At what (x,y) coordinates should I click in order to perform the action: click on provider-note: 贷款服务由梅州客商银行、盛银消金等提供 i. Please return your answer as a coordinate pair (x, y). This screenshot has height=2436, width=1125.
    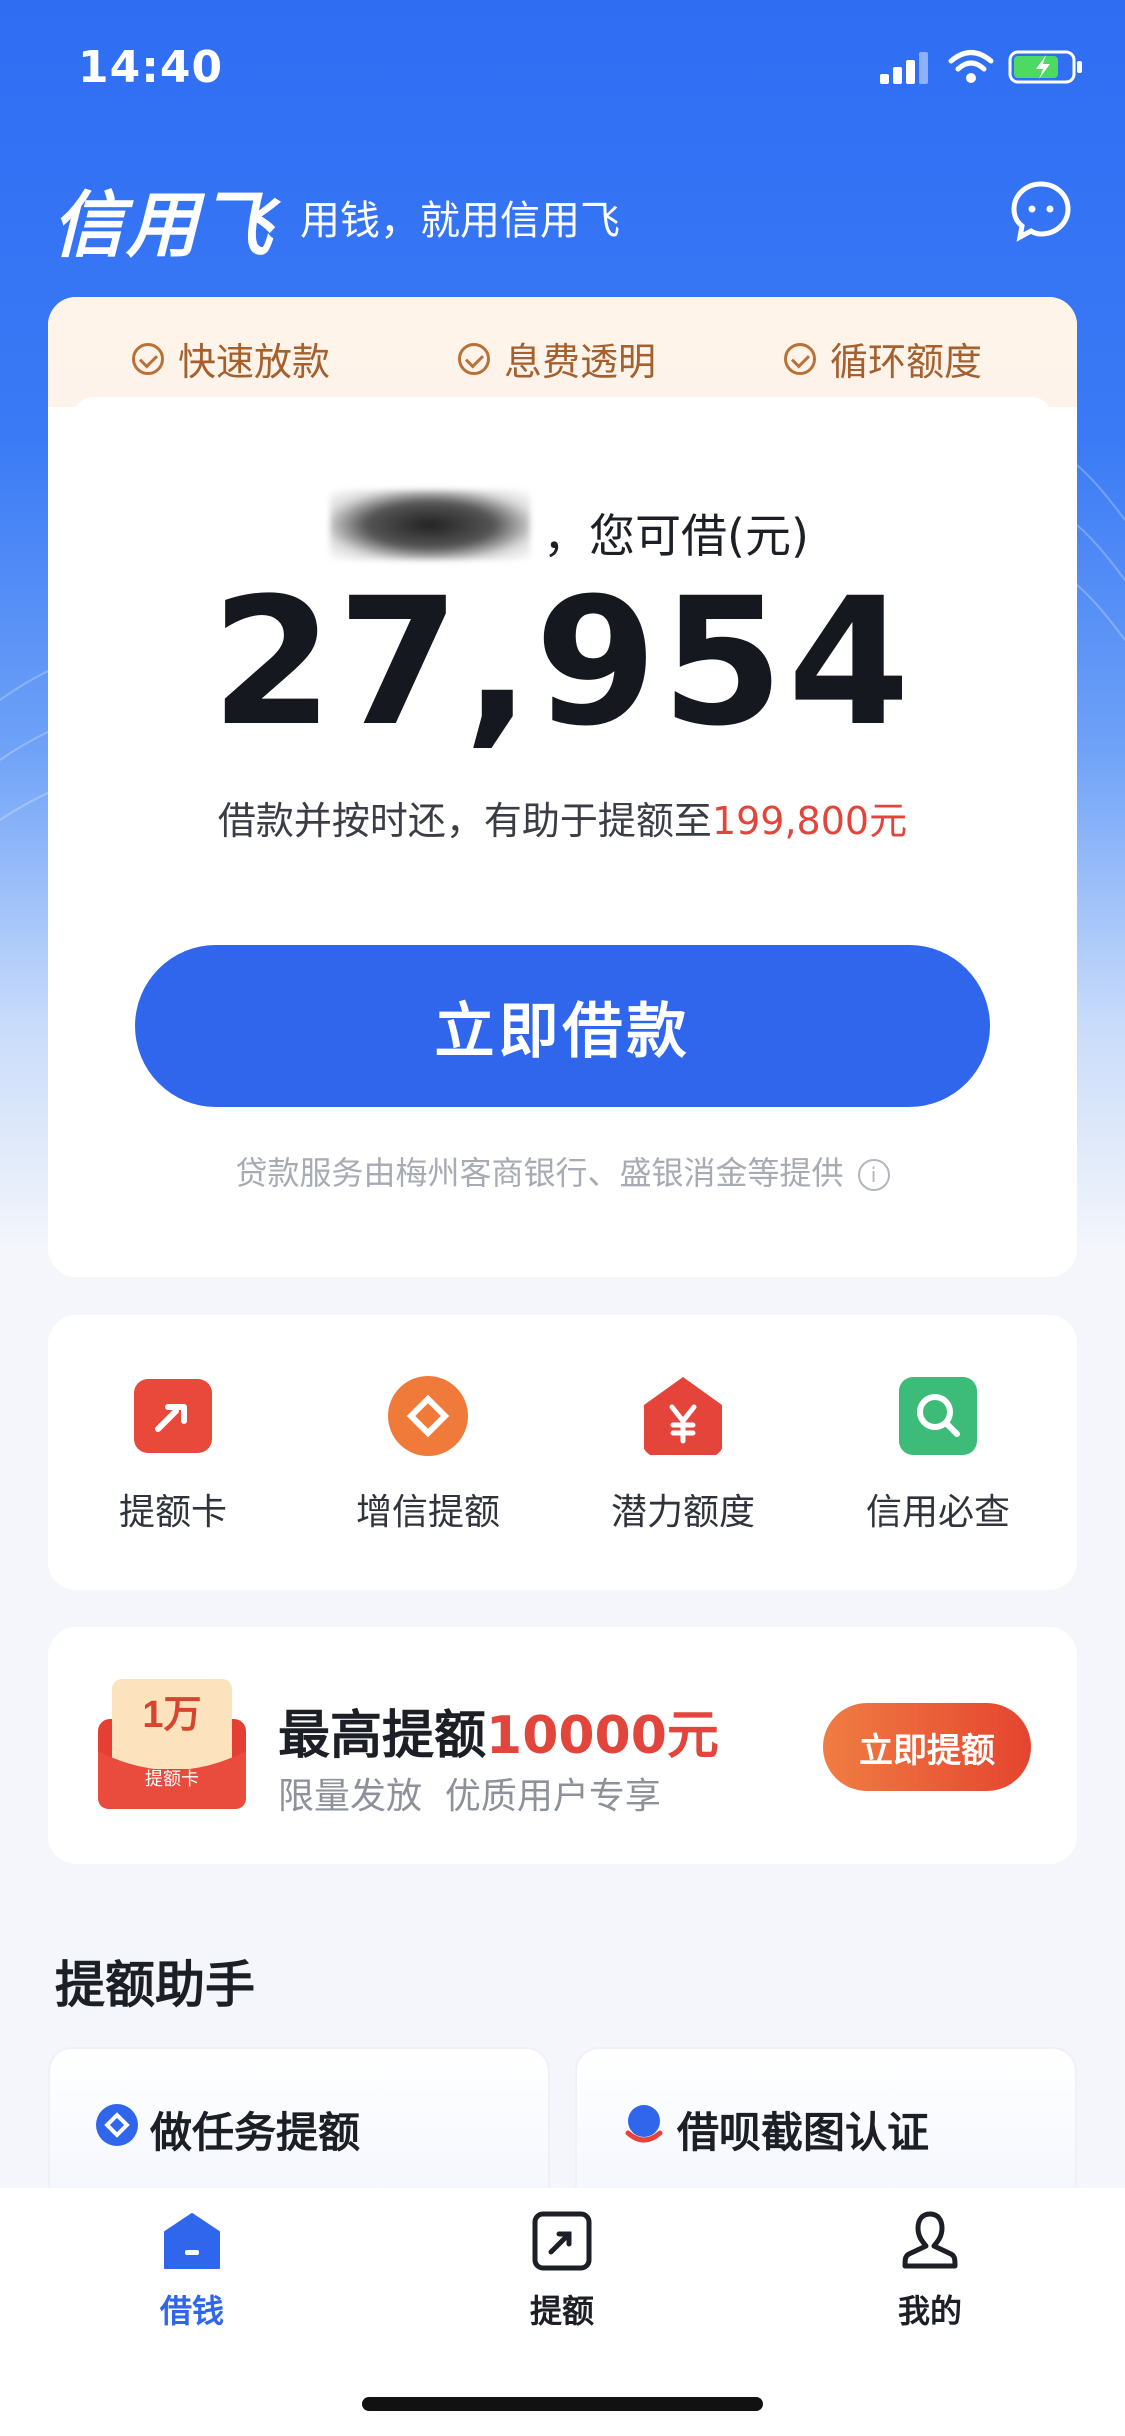
    Looking at the image, I should click on (562, 1171).